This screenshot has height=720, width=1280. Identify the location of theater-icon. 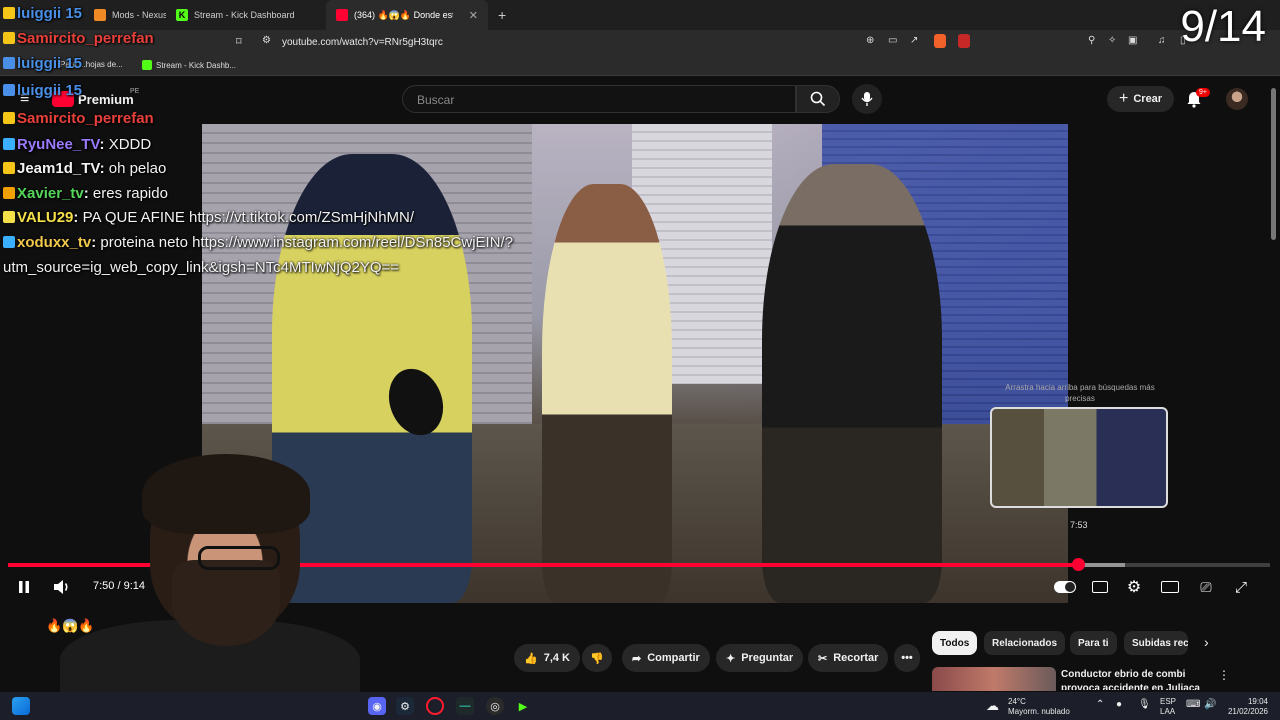
(1170, 587).